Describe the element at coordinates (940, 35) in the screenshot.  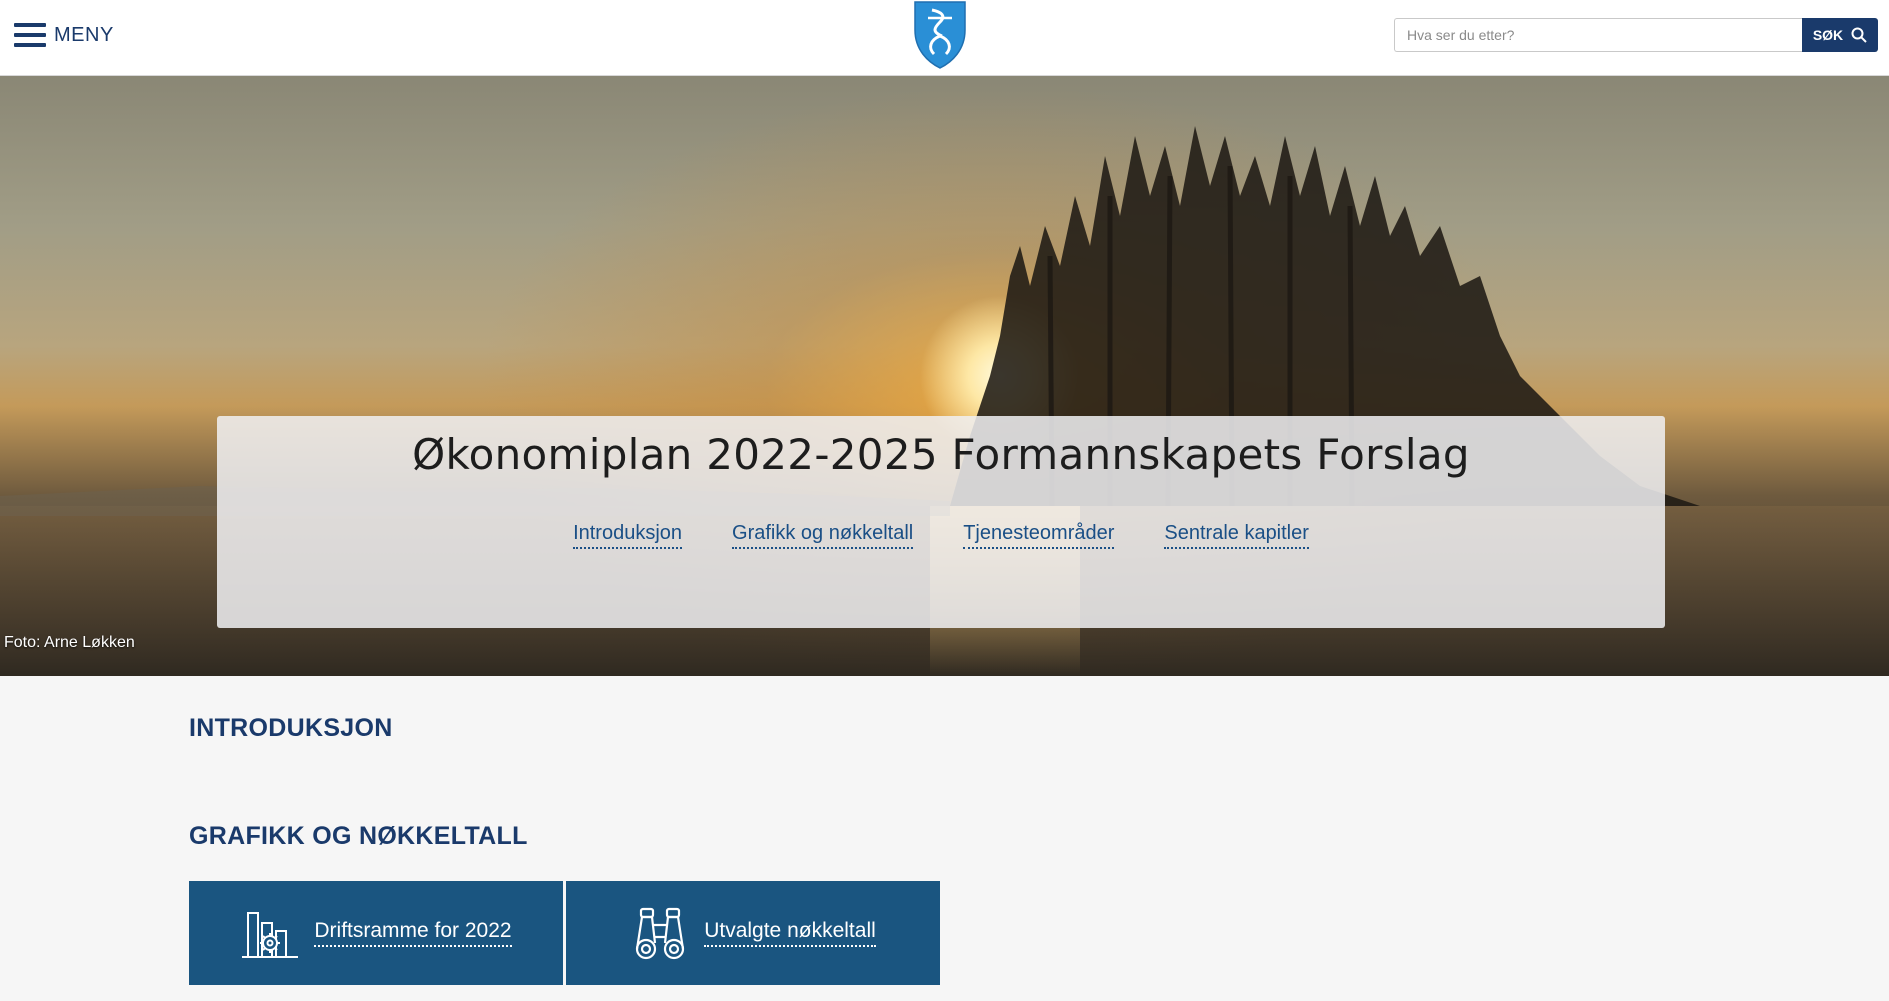
I see `municipality-crest-logo` at that location.